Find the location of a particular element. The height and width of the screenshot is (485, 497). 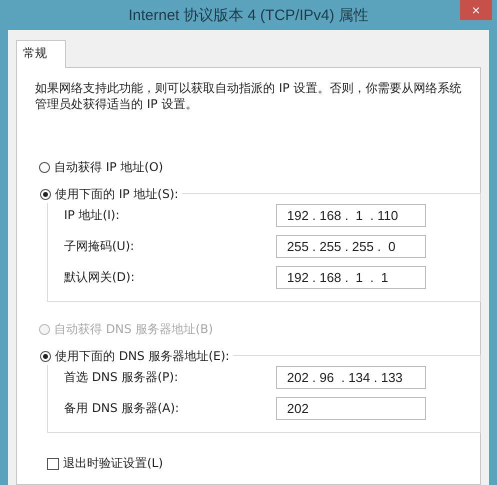

checkbox-label: 退出时验证设置(L) is located at coordinates (113, 463).